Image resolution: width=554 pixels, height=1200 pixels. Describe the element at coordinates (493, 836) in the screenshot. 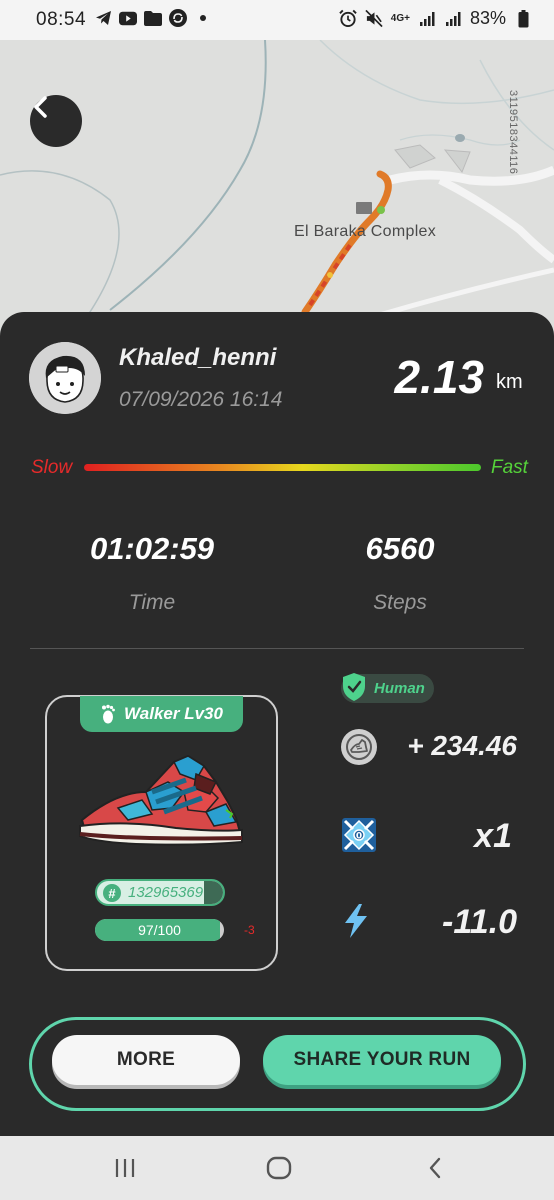

I see `multiplier-value: x1` at that location.